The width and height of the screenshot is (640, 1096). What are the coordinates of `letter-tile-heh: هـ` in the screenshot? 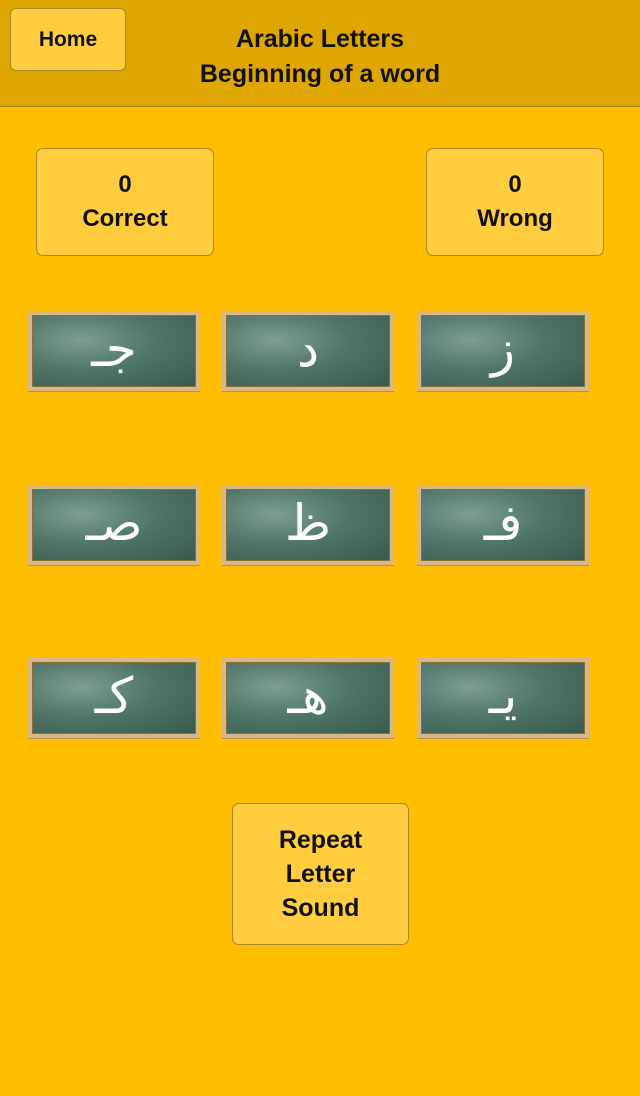 It's located at (308, 698).